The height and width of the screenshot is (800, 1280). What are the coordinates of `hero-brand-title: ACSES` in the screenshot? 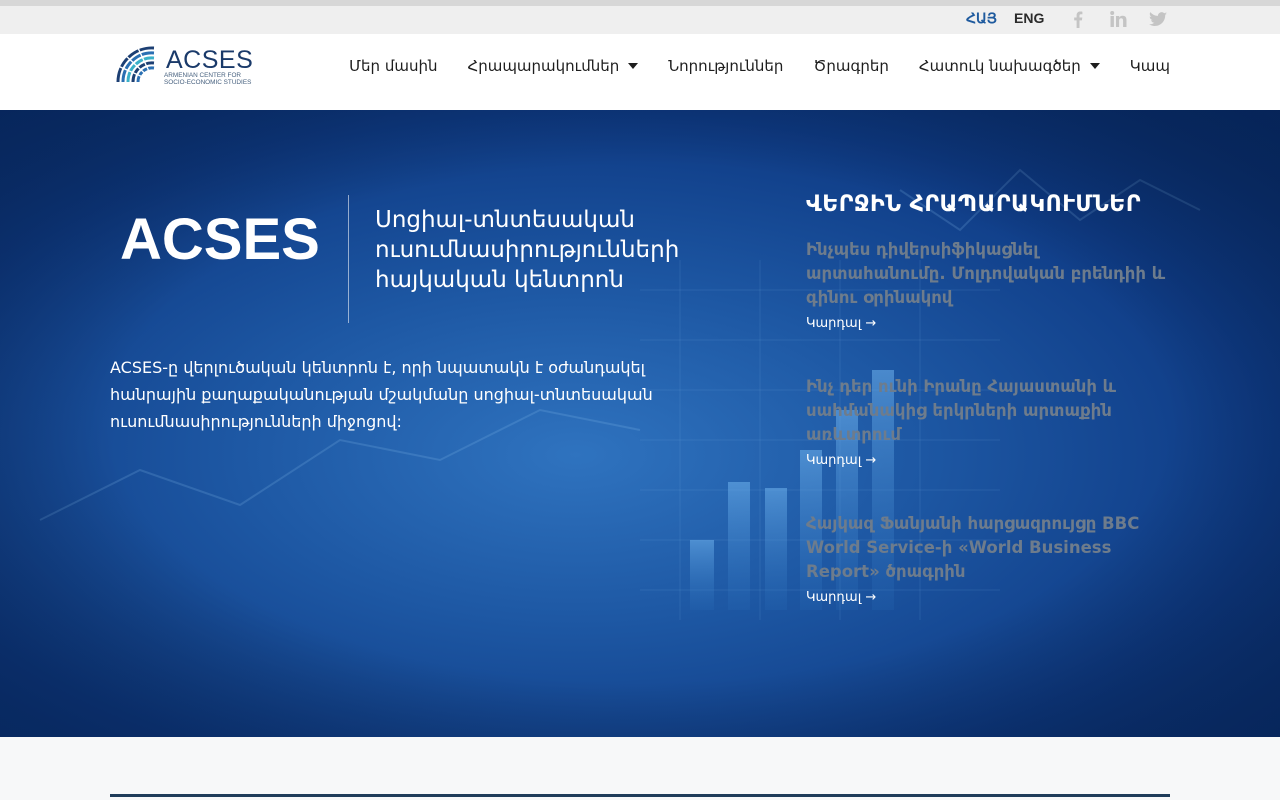 It's located at (220, 239).